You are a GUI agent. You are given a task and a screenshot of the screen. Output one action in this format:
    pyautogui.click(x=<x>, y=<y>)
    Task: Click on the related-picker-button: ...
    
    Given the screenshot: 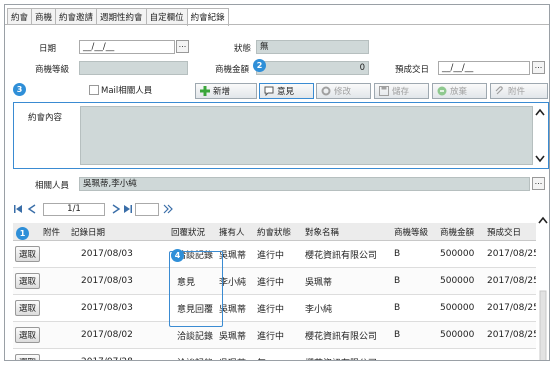 What is the action you would take?
    pyautogui.click(x=538, y=183)
    